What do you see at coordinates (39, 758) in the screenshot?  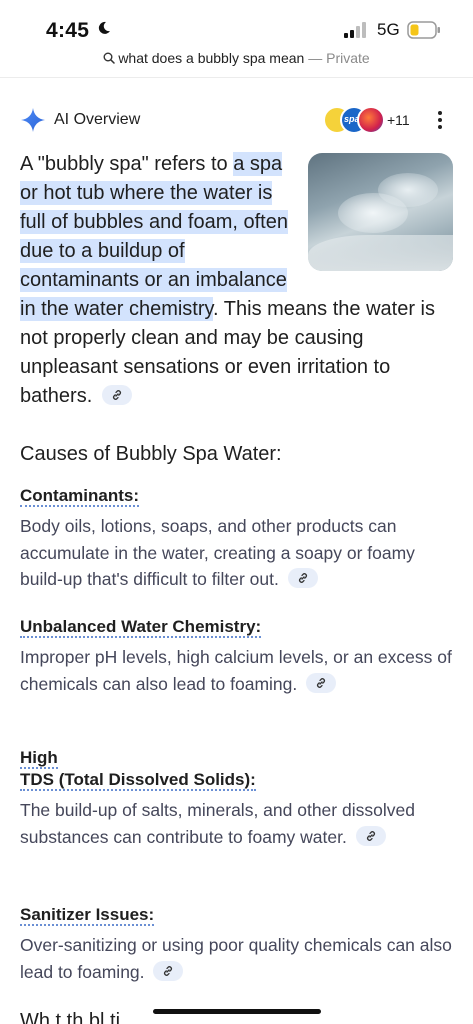 I see `cause-title-line1: High` at bounding box center [39, 758].